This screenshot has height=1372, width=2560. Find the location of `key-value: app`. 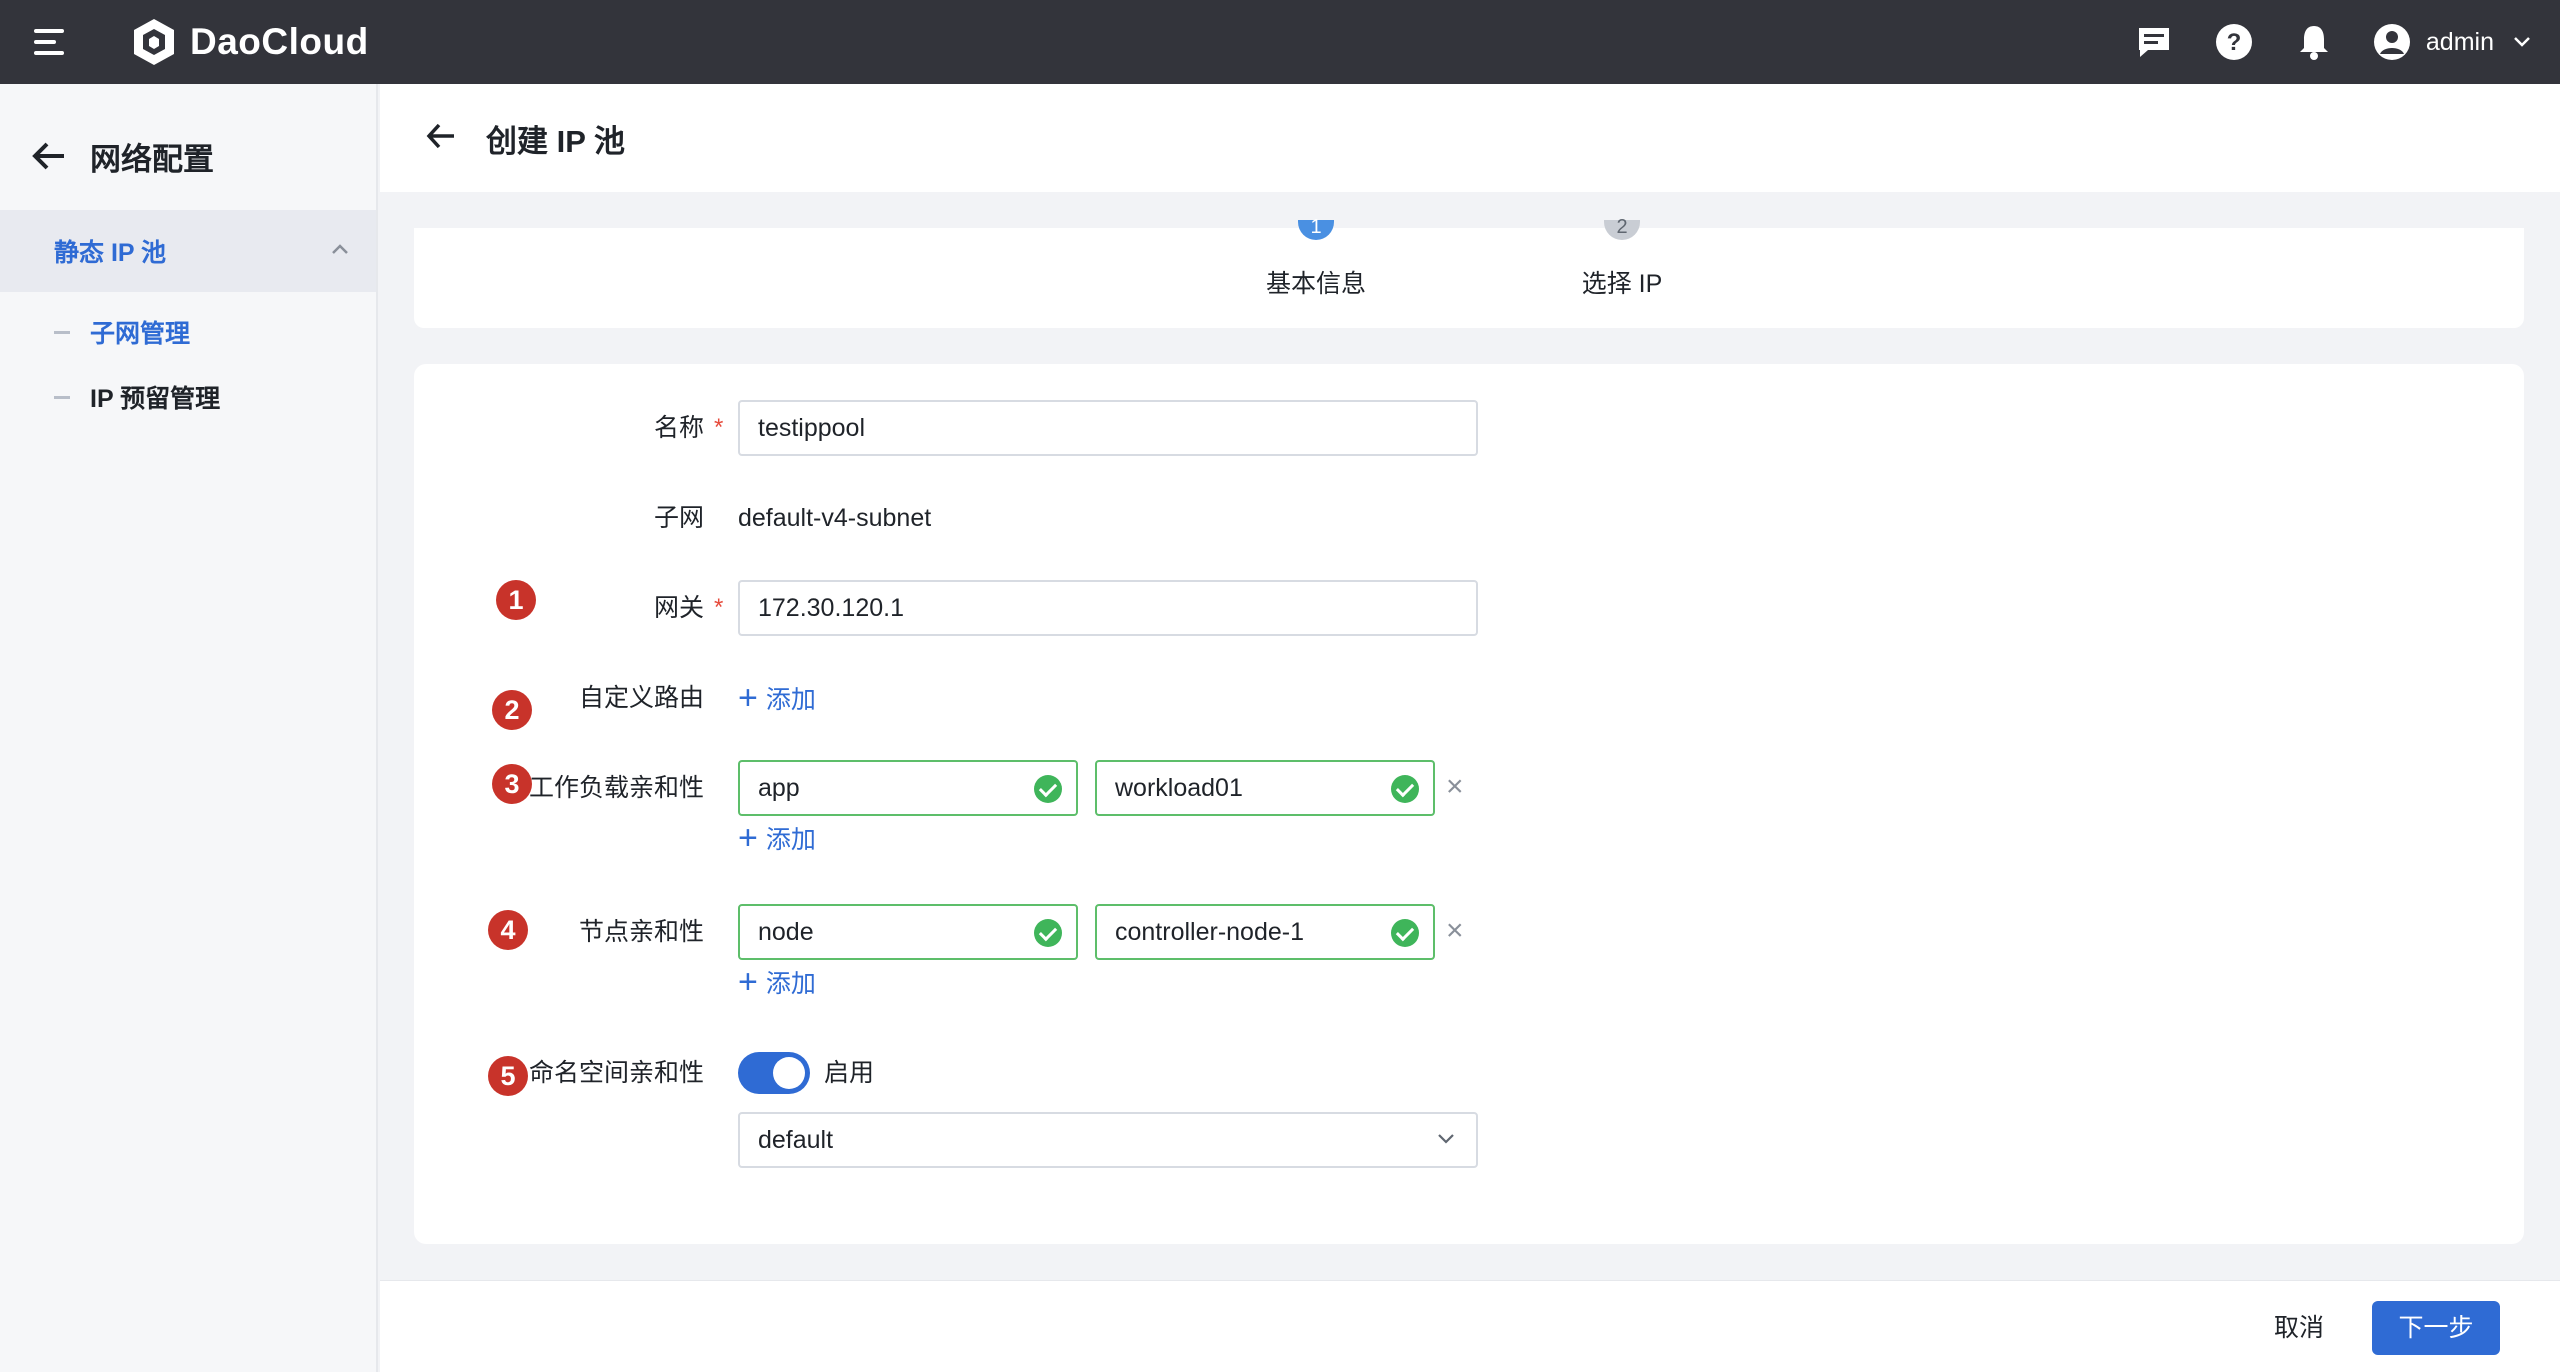

key-value: app is located at coordinates (779, 788).